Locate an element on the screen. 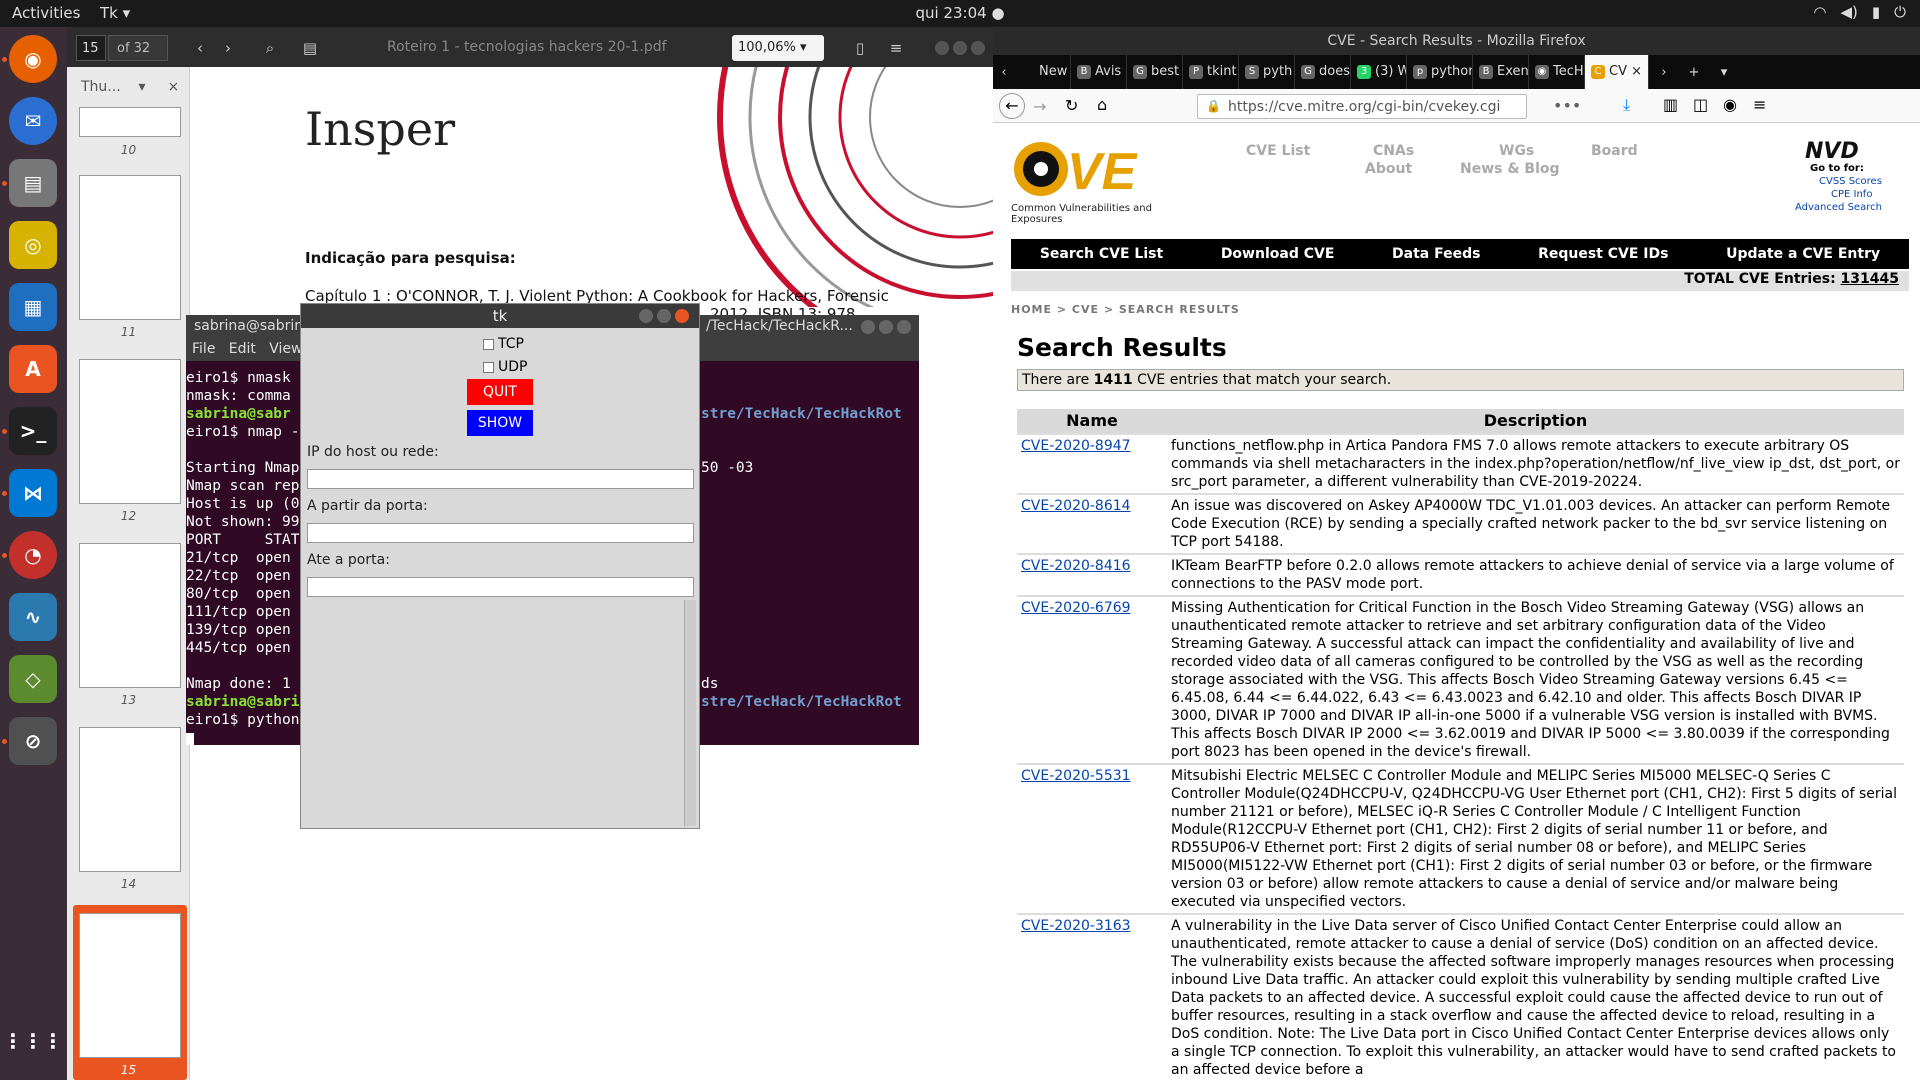 This screenshot has width=1920, height=1080. more-icon: ••• is located at coordinates (1567, 105).